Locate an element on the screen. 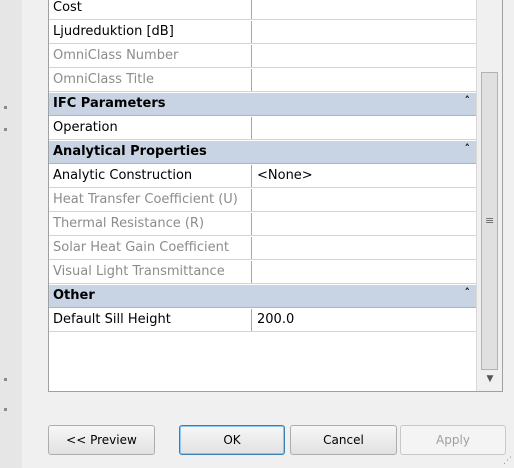 This screenshot has height=468, width=514. property-name: Visual Light Transmittance is located at coordinates (150, 272).